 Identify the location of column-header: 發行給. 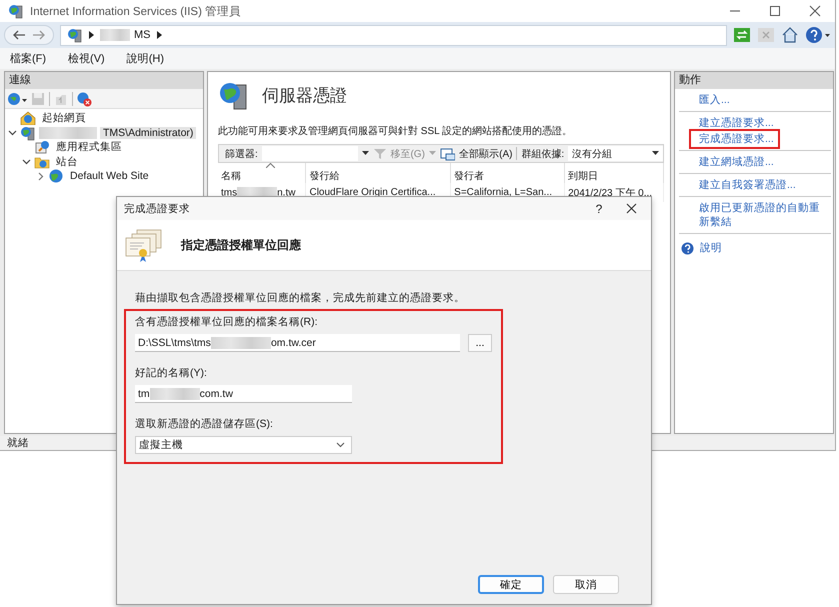
(378, 173).